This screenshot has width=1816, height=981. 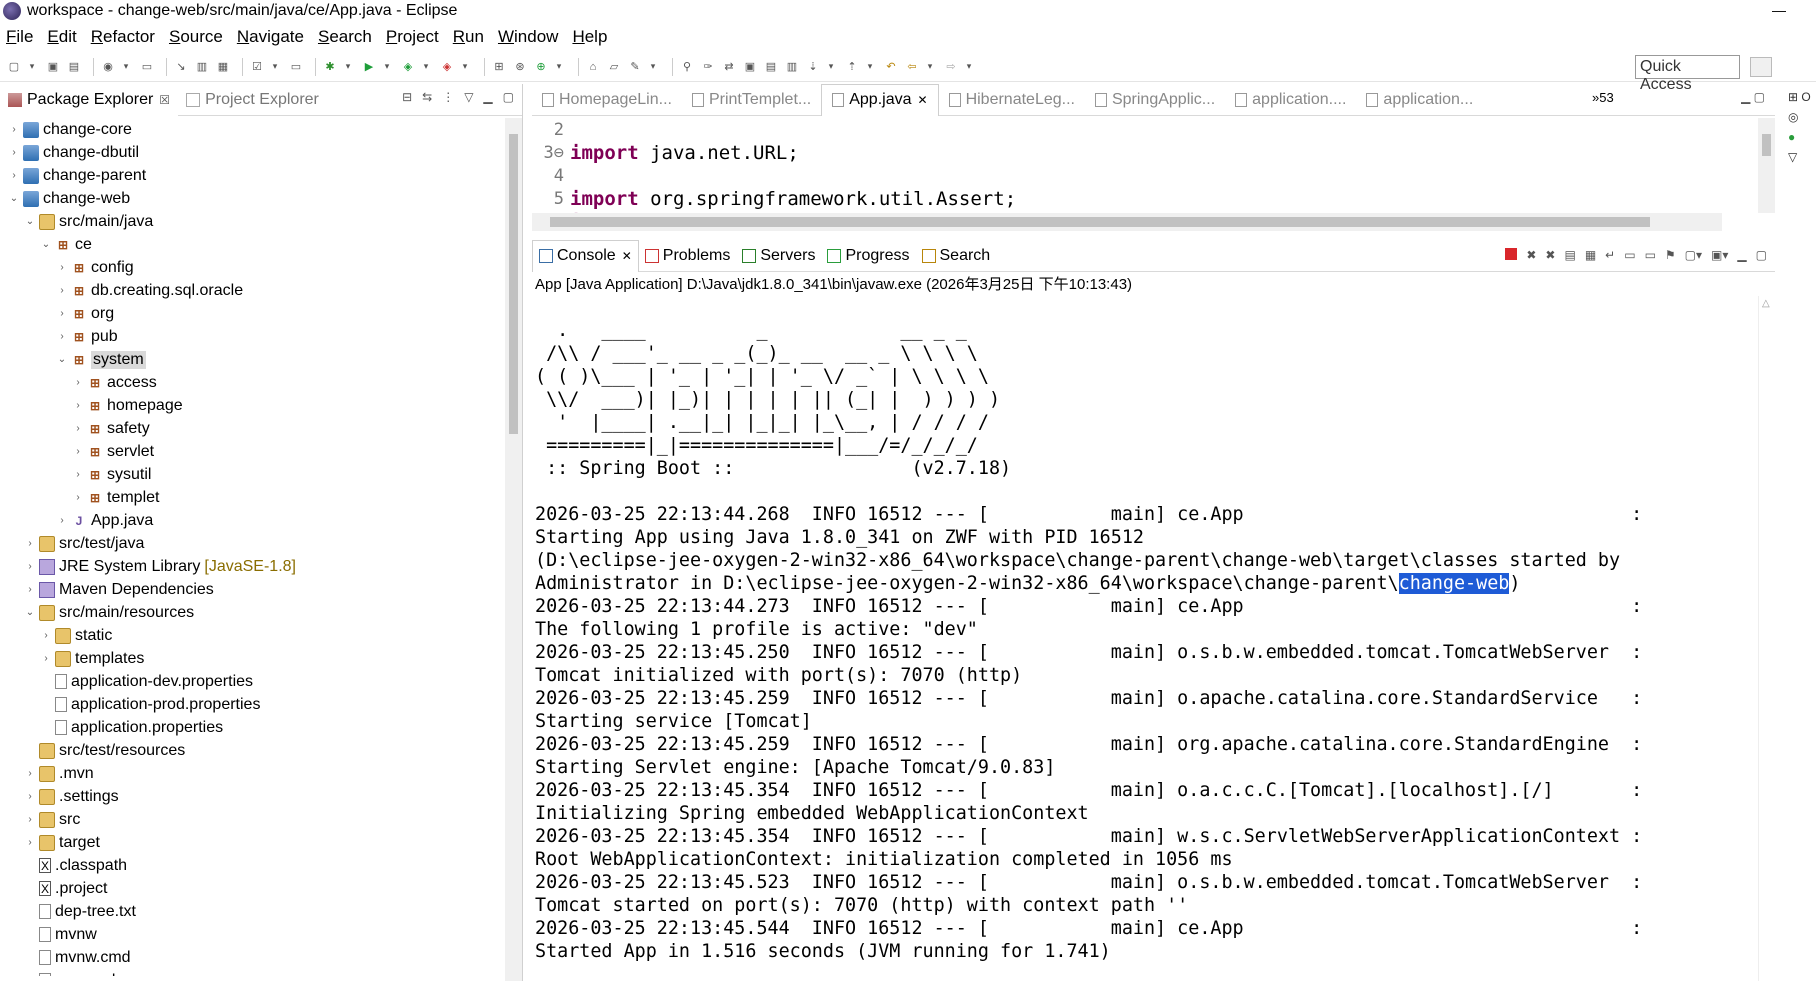 I want to click on remove-all-icon: ✖, so click(x=1550, y=255).